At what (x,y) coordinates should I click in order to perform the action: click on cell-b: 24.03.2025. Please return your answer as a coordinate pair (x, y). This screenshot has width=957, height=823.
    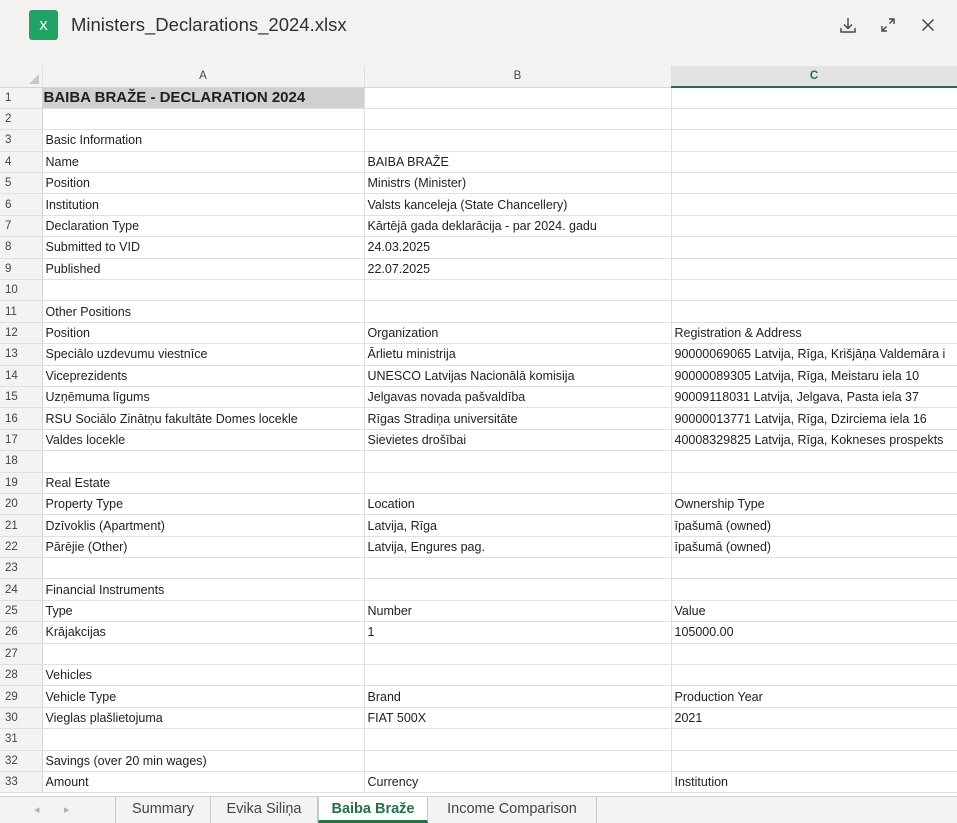
    Looking at the image, I should click on (518, 247).